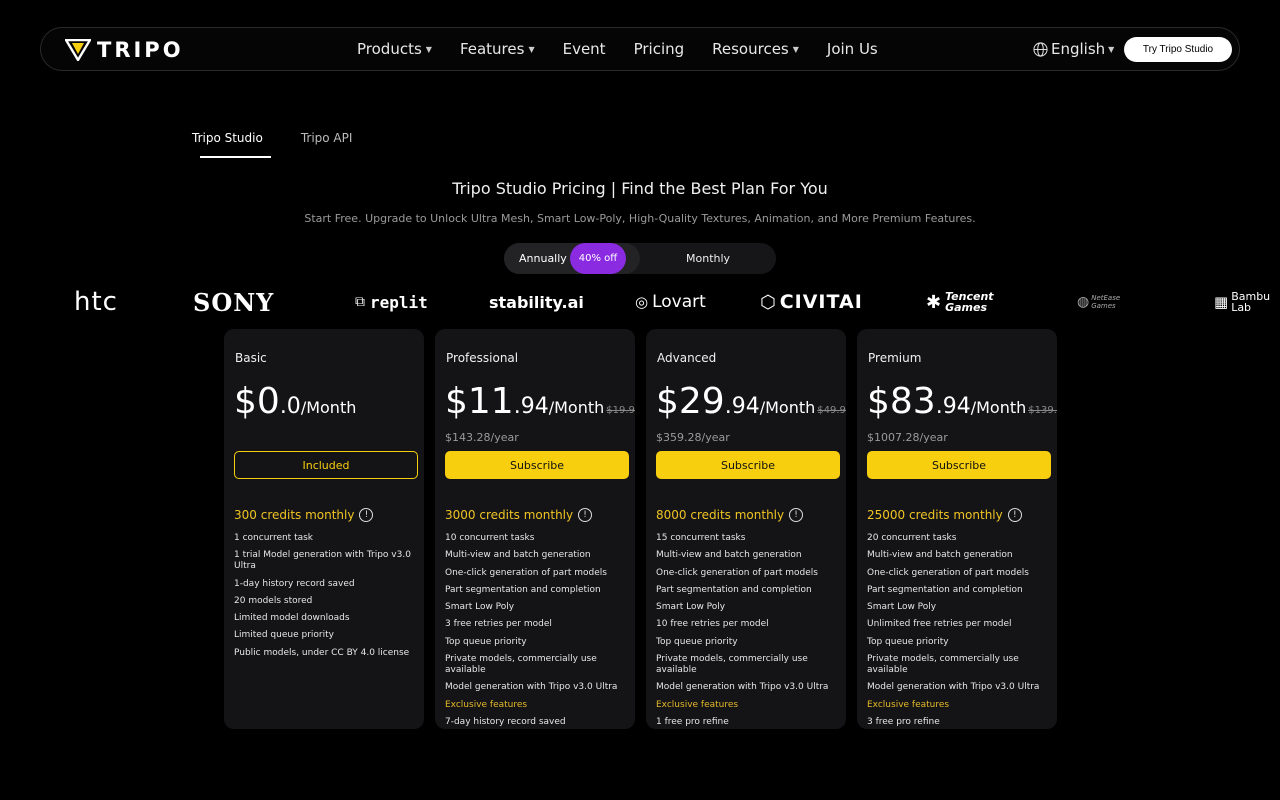 This screenshot has height=800, width=1280. I want to click on menu-pricing: Pricing, so click(659, 49).